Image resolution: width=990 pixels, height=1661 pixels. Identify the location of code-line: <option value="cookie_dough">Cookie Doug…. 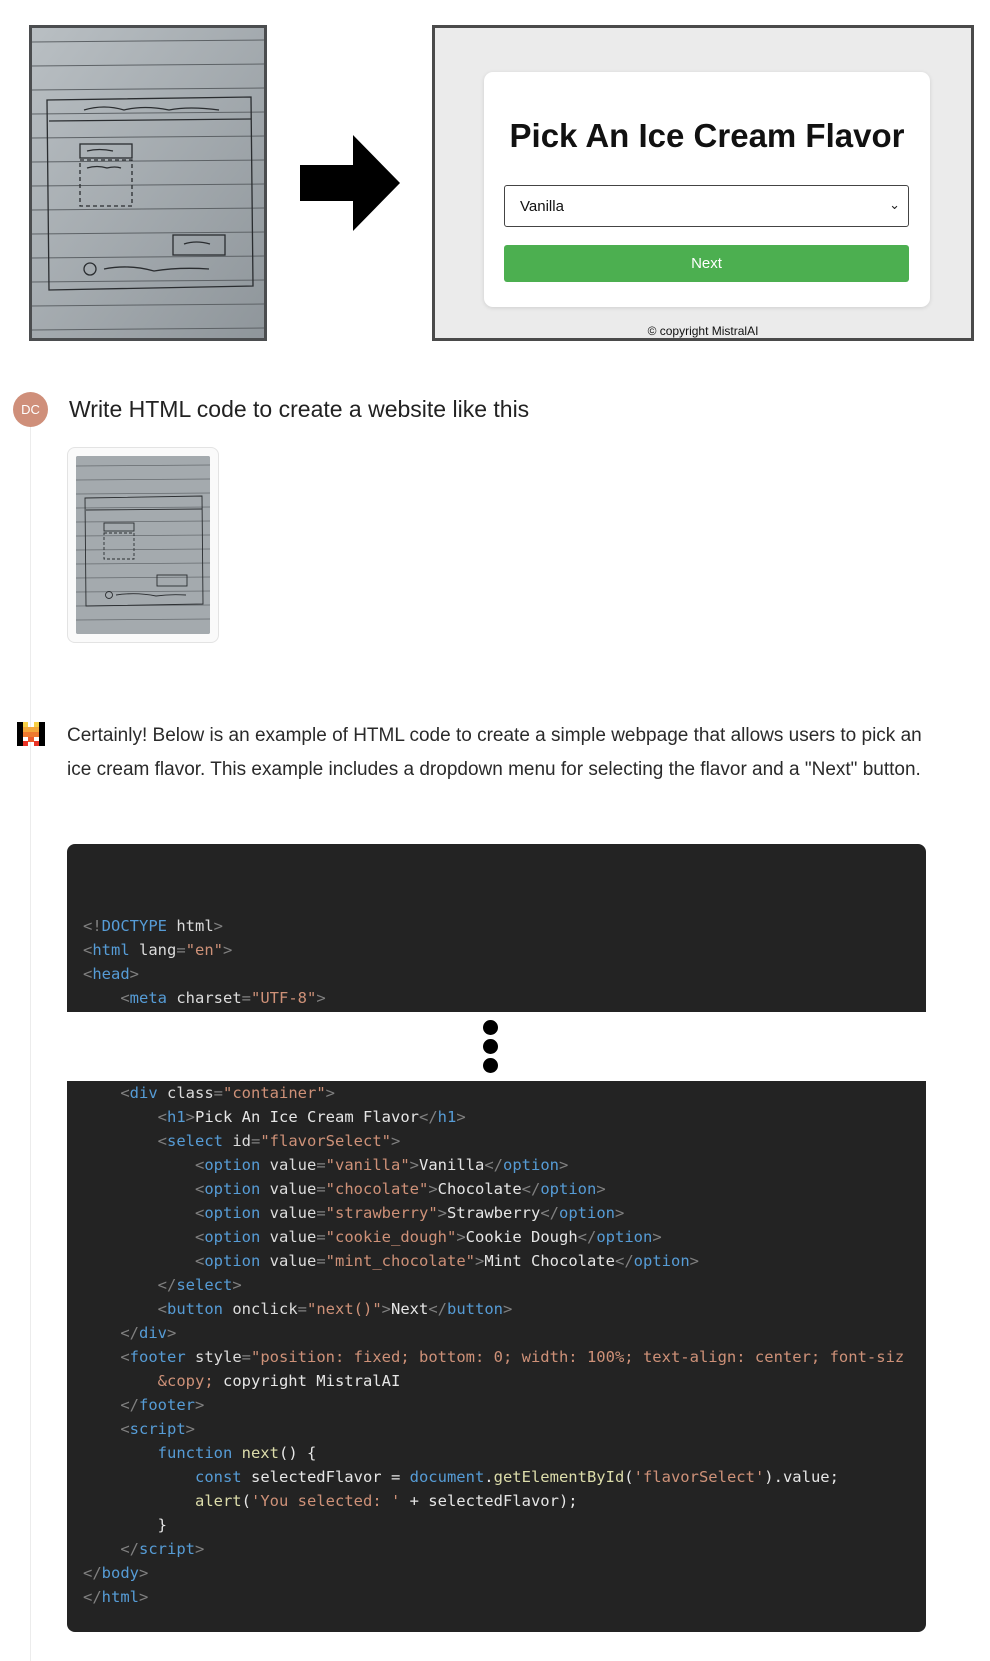
(504, 1237).